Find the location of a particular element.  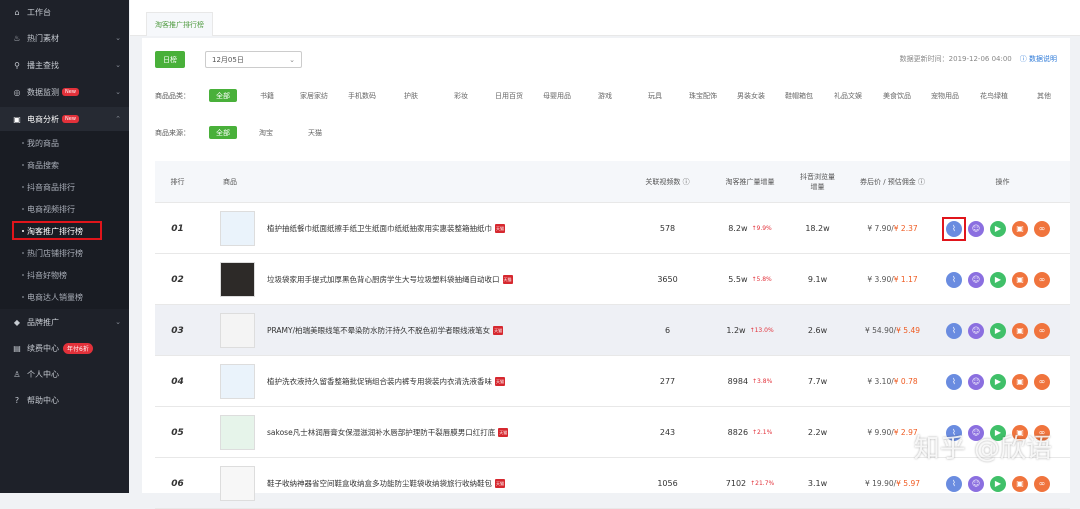

promo-value: 8.2w is located at coordinates (737, 228).